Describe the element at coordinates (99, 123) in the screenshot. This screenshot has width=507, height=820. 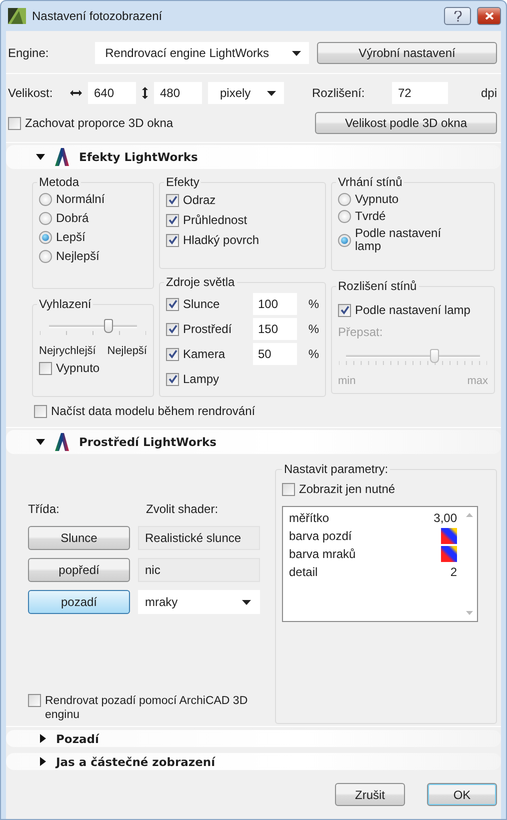
I see `checkbox-label: Zachovat proporce 3D okna` at that location.